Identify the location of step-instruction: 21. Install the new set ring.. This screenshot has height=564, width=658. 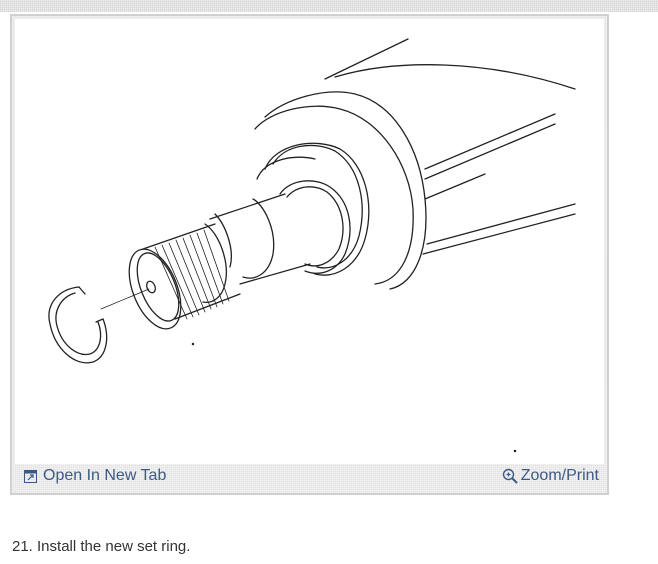
(101, 546).